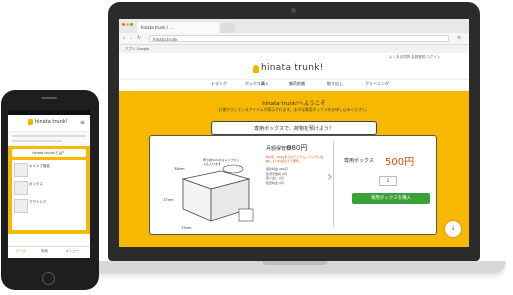  I want to click on nav-cleaning: クリーニング, so click(377, 84).